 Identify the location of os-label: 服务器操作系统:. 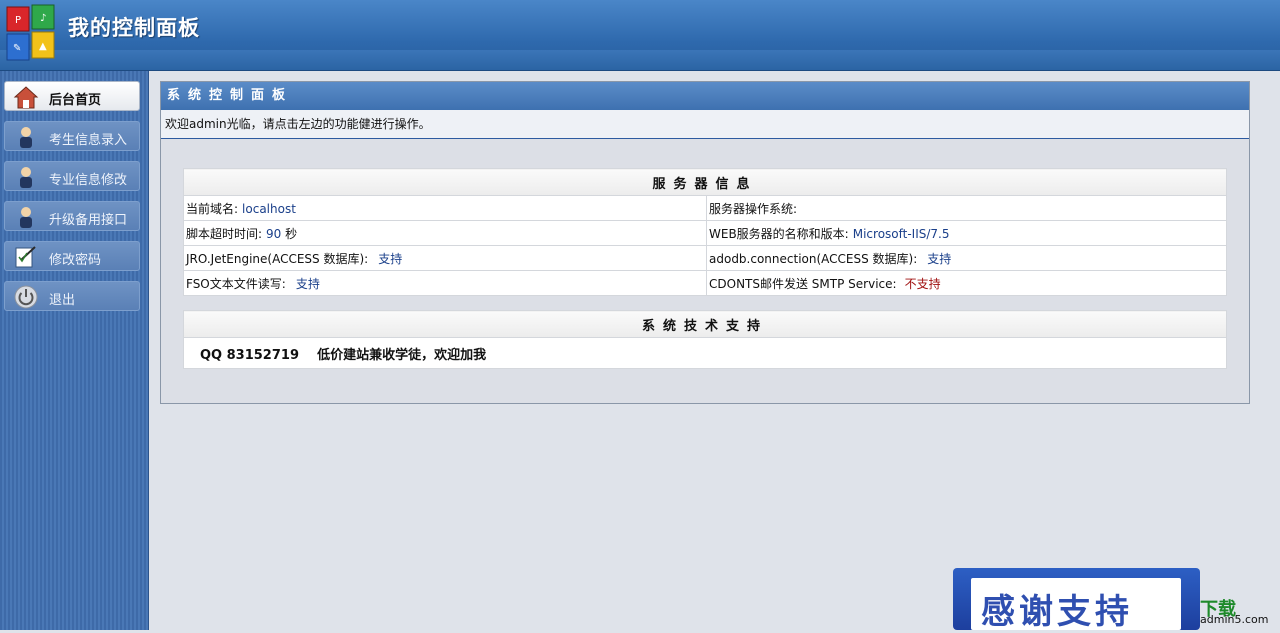
(753, 208).